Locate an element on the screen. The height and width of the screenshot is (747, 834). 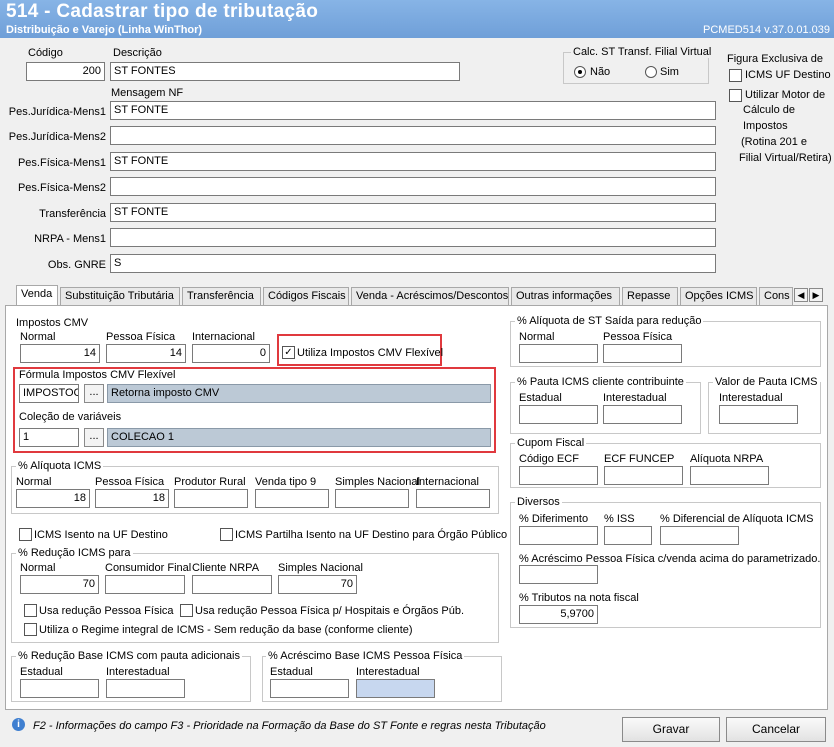
abp-estadual-input is located at coordinates (309, 688).